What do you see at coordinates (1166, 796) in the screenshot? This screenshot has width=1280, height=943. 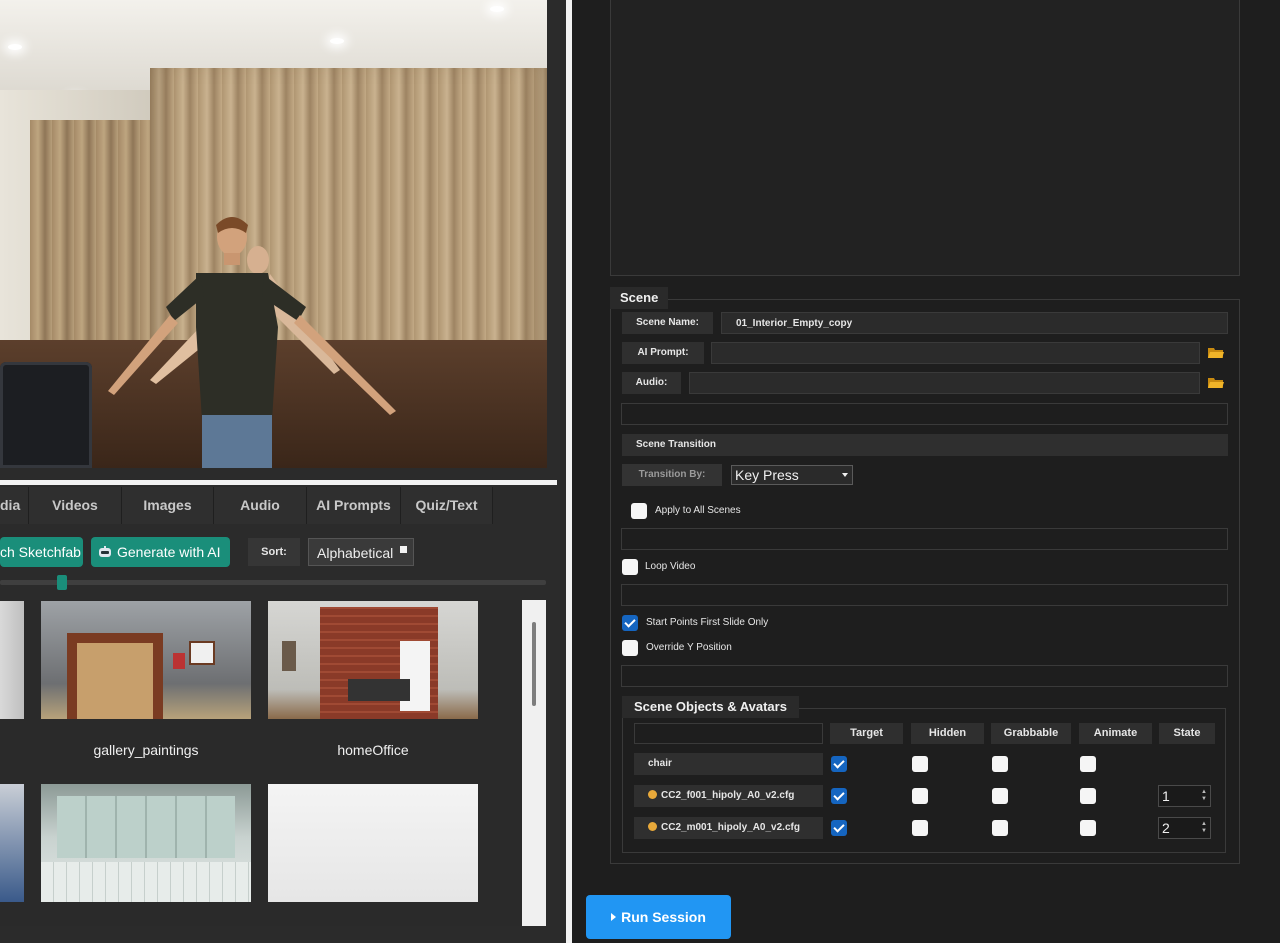 I see `state-value: 1` at bounding box center [1166, 796].